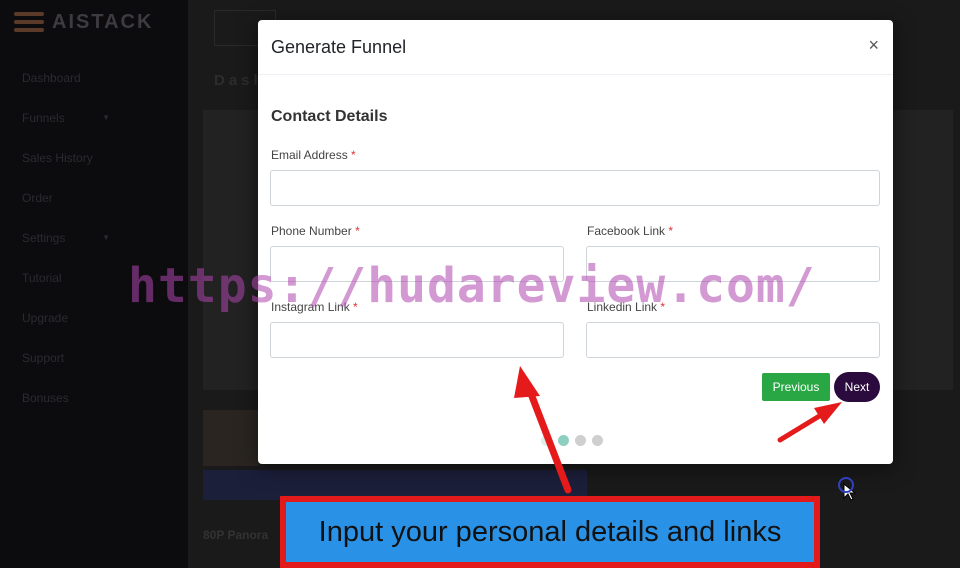  I want to click on caption-text: Input your personal details and links, so click(550, 531).